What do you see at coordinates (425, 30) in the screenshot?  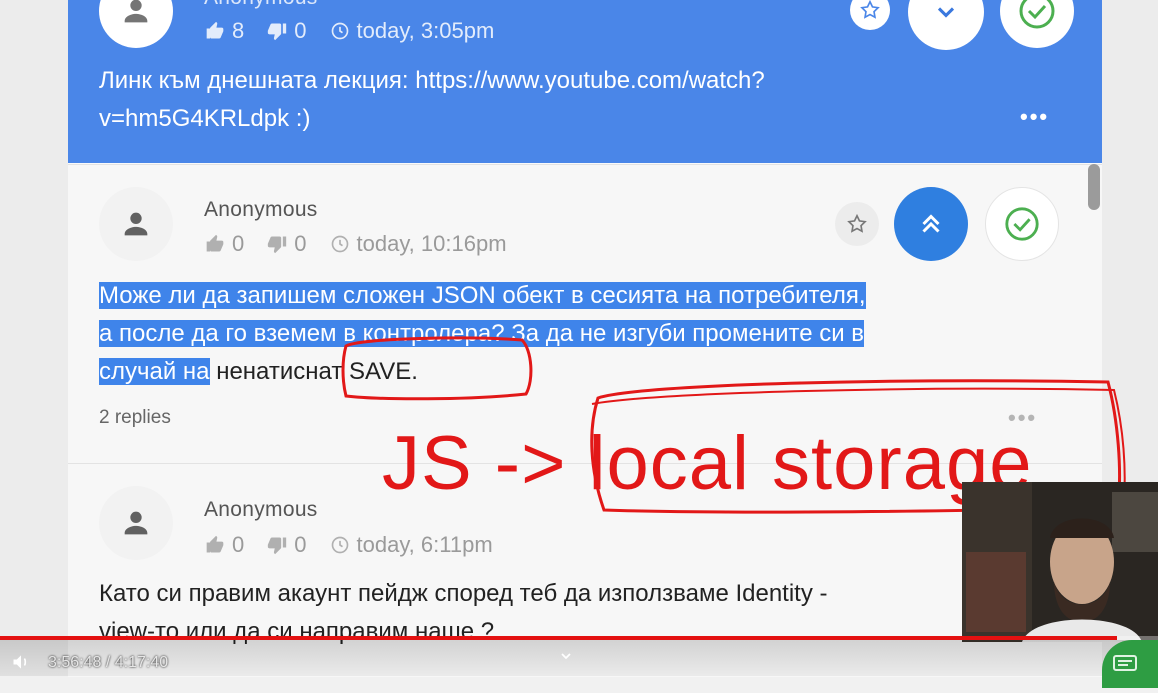 I see `timestamp: today, 3:05pm` at bounding box center [425, 30].